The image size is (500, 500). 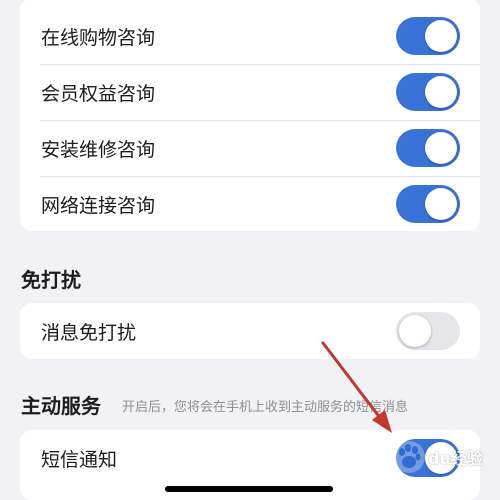 What do you see at coordinates (98, 149) in the screenshot?
I see `row-label: 安装维修咨询` at bounding box center [98, 149].